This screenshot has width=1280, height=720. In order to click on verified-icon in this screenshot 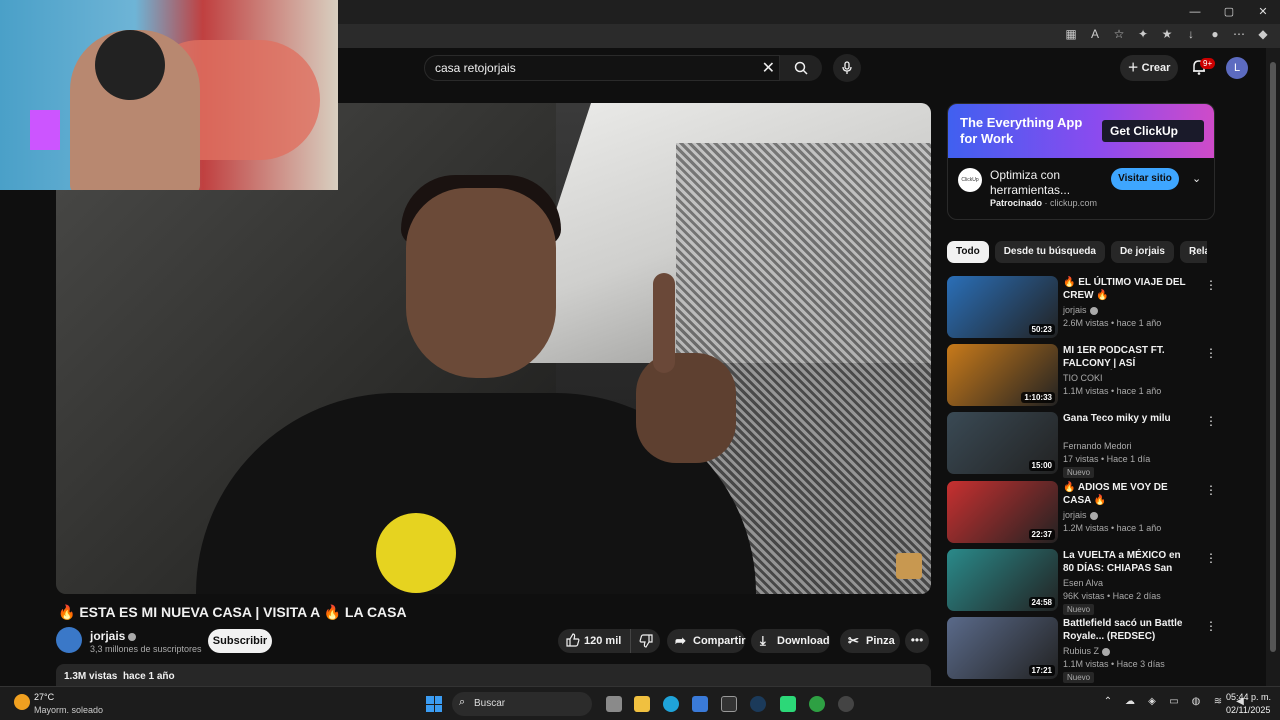, I will do `click(1106, 651)`.